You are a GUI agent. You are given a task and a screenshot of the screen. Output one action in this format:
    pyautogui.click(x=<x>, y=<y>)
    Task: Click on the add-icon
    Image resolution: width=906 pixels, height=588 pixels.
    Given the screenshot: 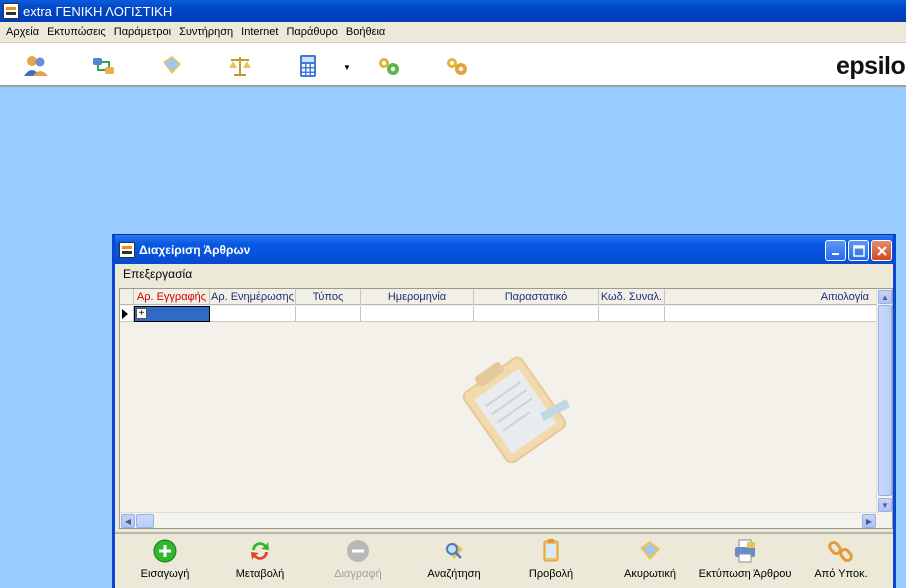 What is the action you would take?
    pyautogui.click(x=165, y=551)
    